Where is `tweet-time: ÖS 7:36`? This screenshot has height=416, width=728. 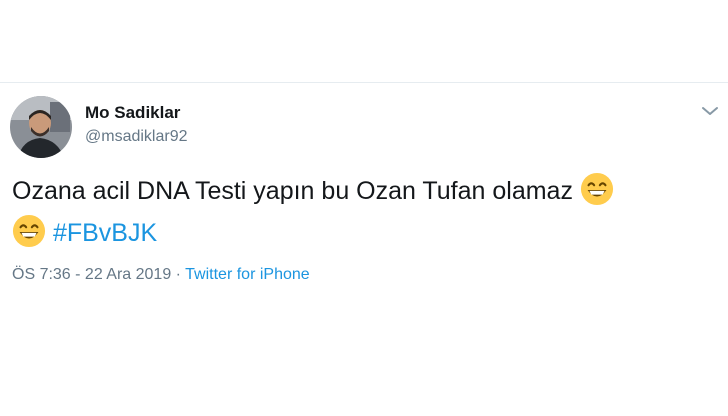 tweet-time: ÖS 7:36 is located at coordinates (41, 274).